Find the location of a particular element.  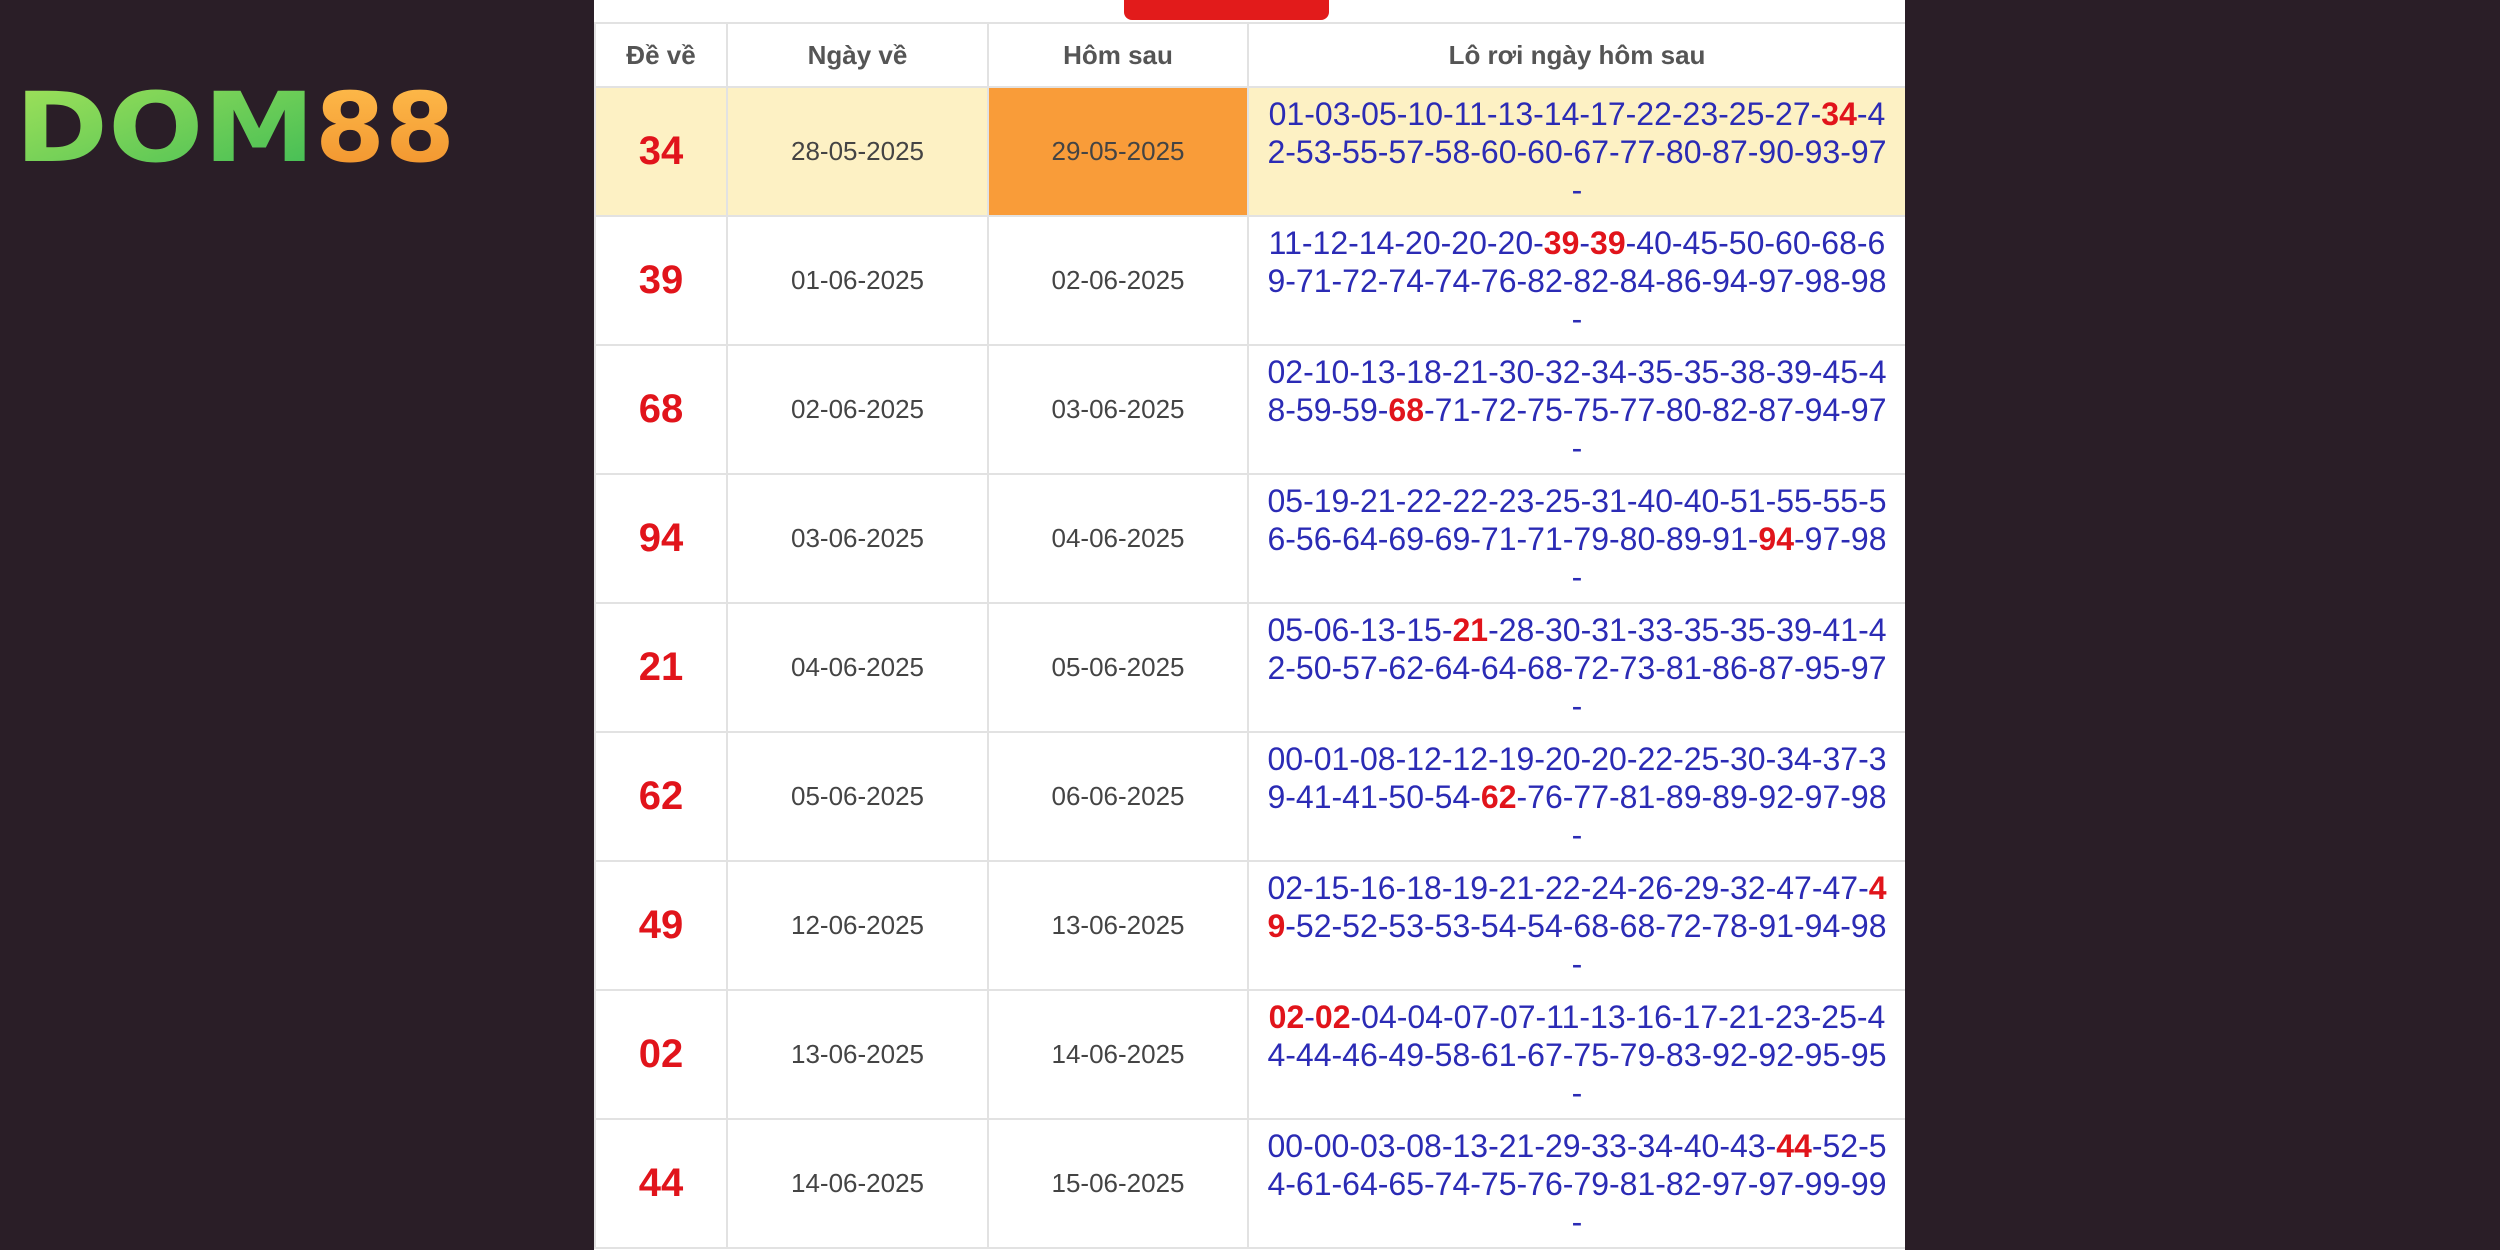

lo-number: 00 is located at coordinates (1285, 1145).